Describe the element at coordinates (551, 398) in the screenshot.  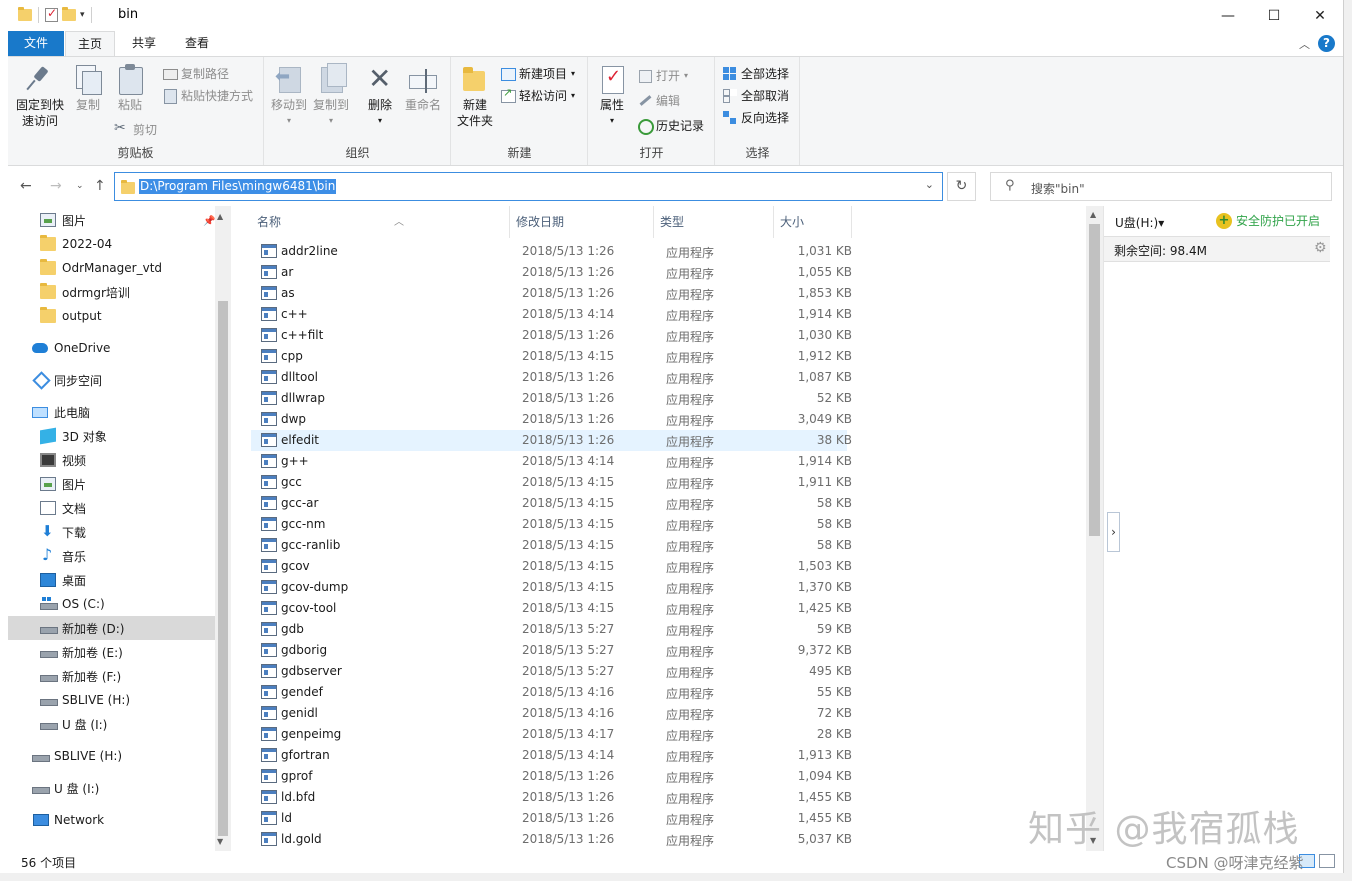
I see `file-row: dllwrap 2018/5/13 1:26 应用程序 52 KB` at that location.